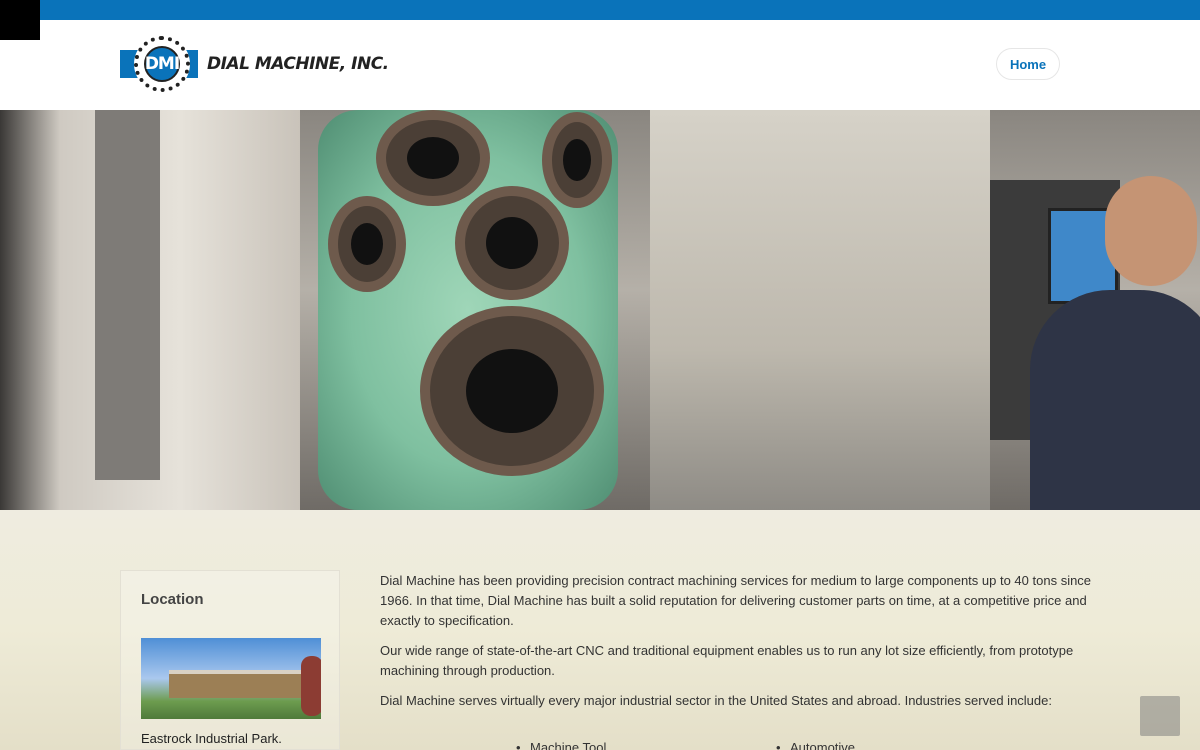 The height and width of the screenshot is (750, 1200). What do you see at coordinates (1151, 231) in the screenshot?
I see `hero-operator-head` at bounding box center [1151, 231].